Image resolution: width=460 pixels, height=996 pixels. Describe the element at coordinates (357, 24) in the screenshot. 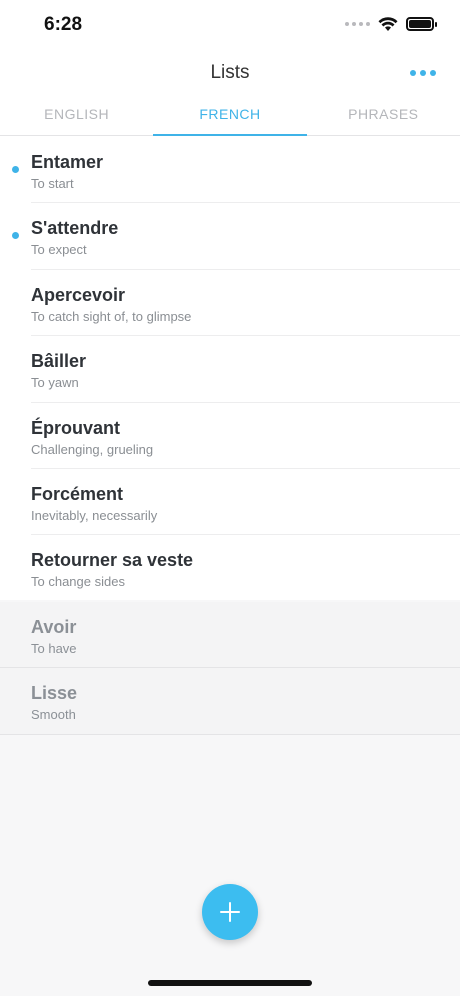

I see `cellular-signal-icon` at that location.